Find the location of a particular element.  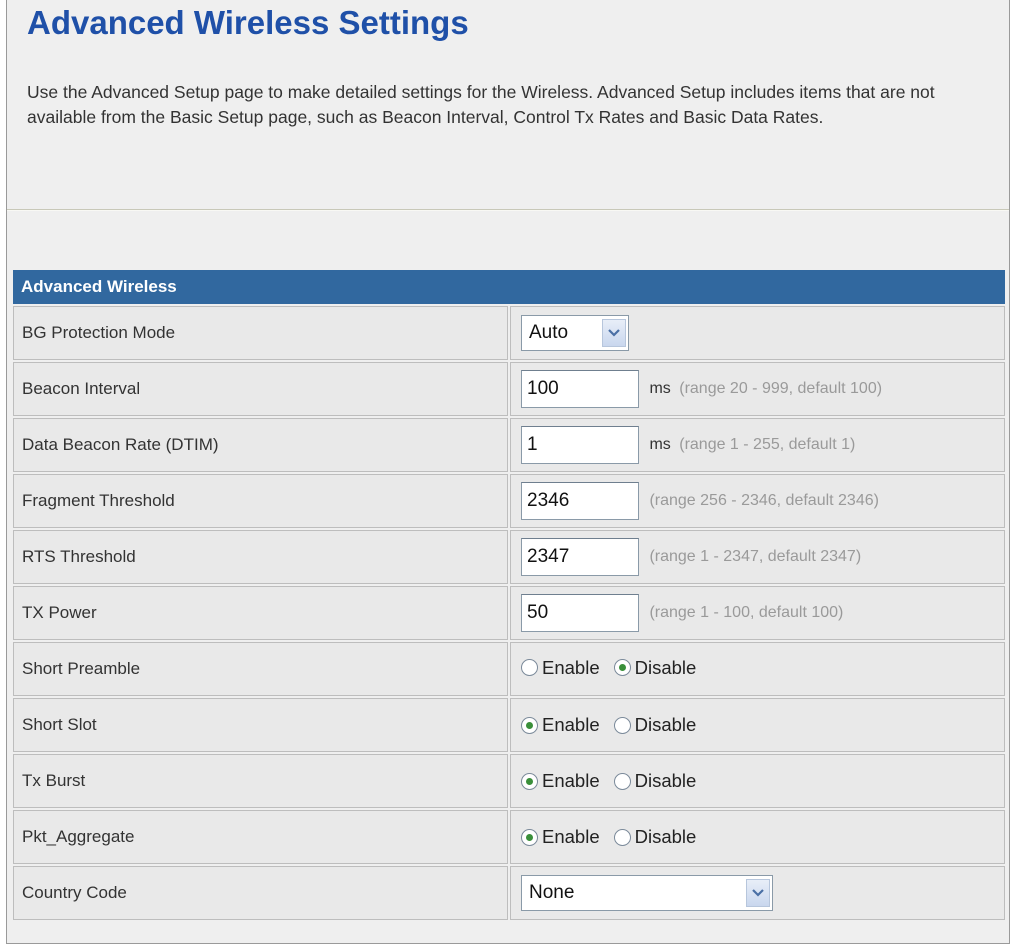

tx-power-label: TX Power is located at coordinates (260, 613).